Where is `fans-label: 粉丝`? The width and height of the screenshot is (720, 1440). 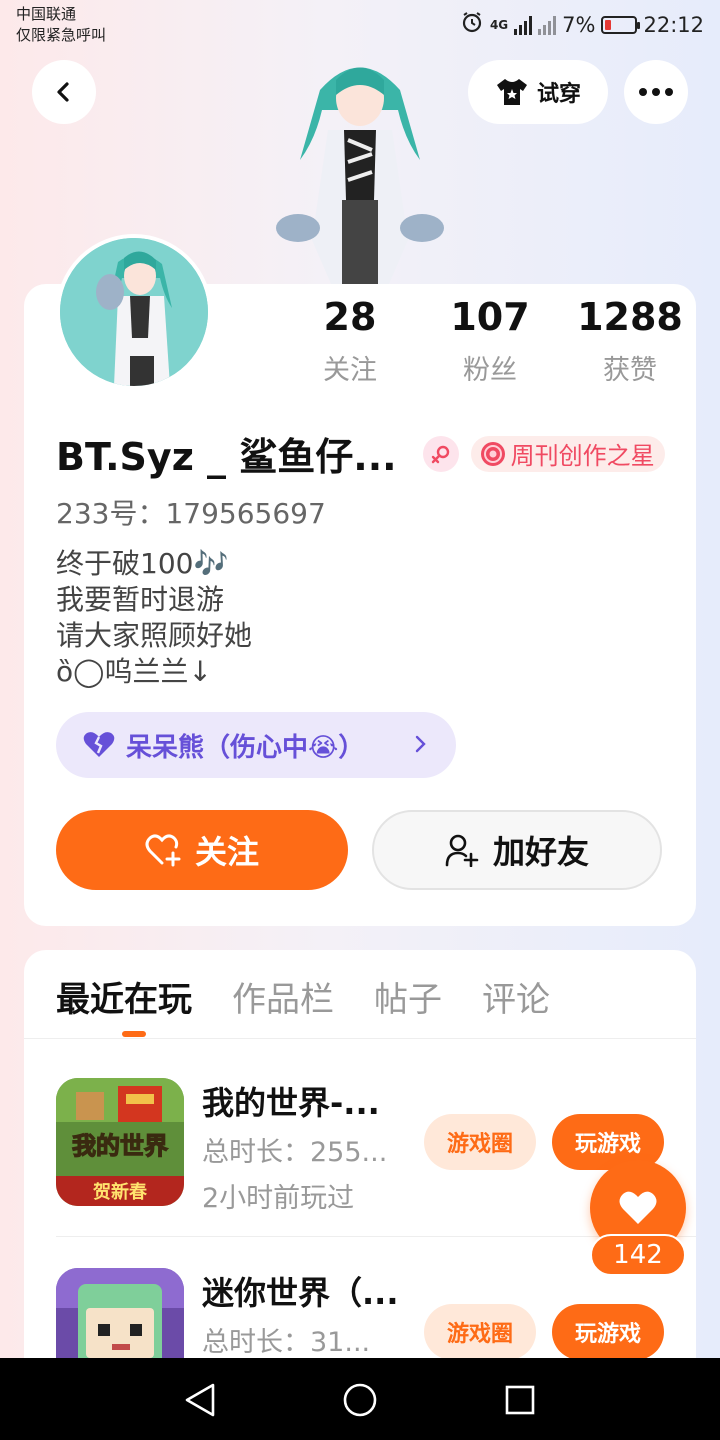 fans-label: 粉丝 is located at coordinates (490, 370).